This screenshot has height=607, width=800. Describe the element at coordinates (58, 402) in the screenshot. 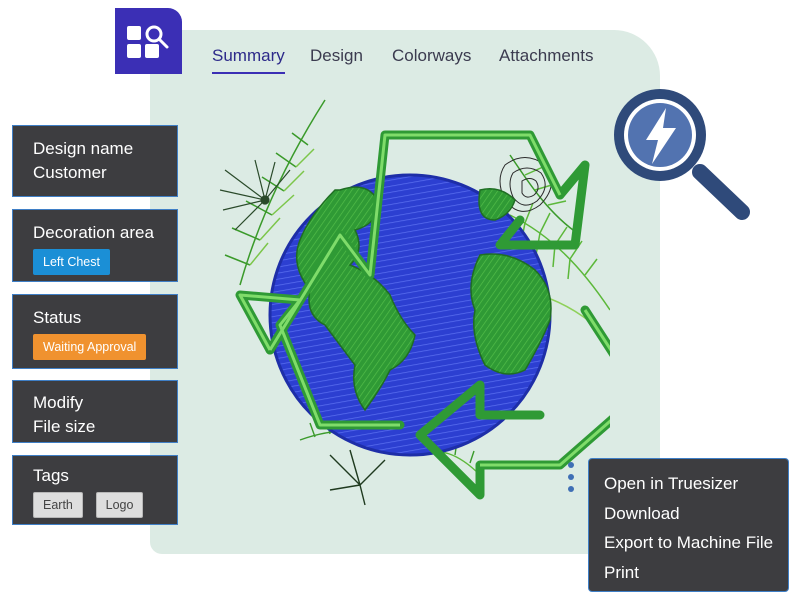

I see `modify-label: Modify` at that location.